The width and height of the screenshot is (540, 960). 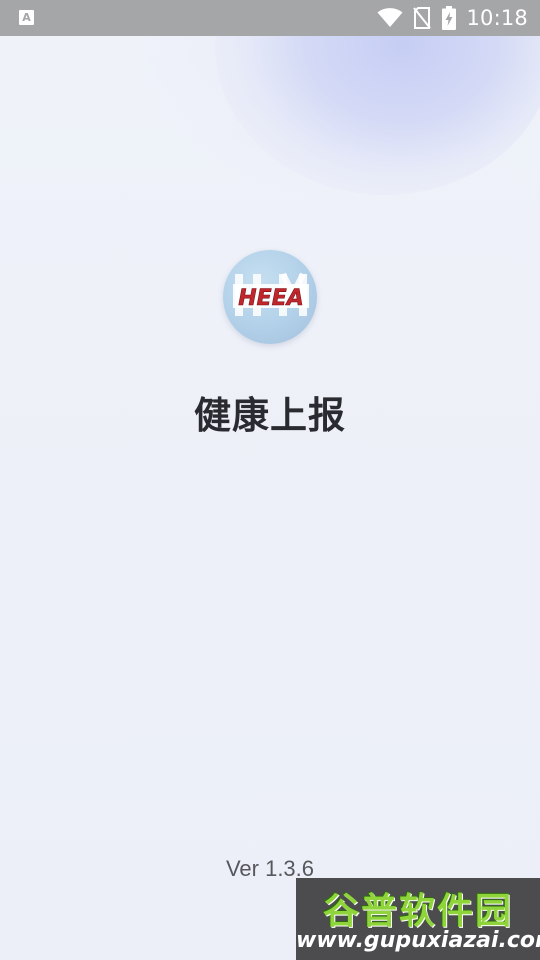 I want to click on app-title: 健康上报, so click(x=270, y=415).